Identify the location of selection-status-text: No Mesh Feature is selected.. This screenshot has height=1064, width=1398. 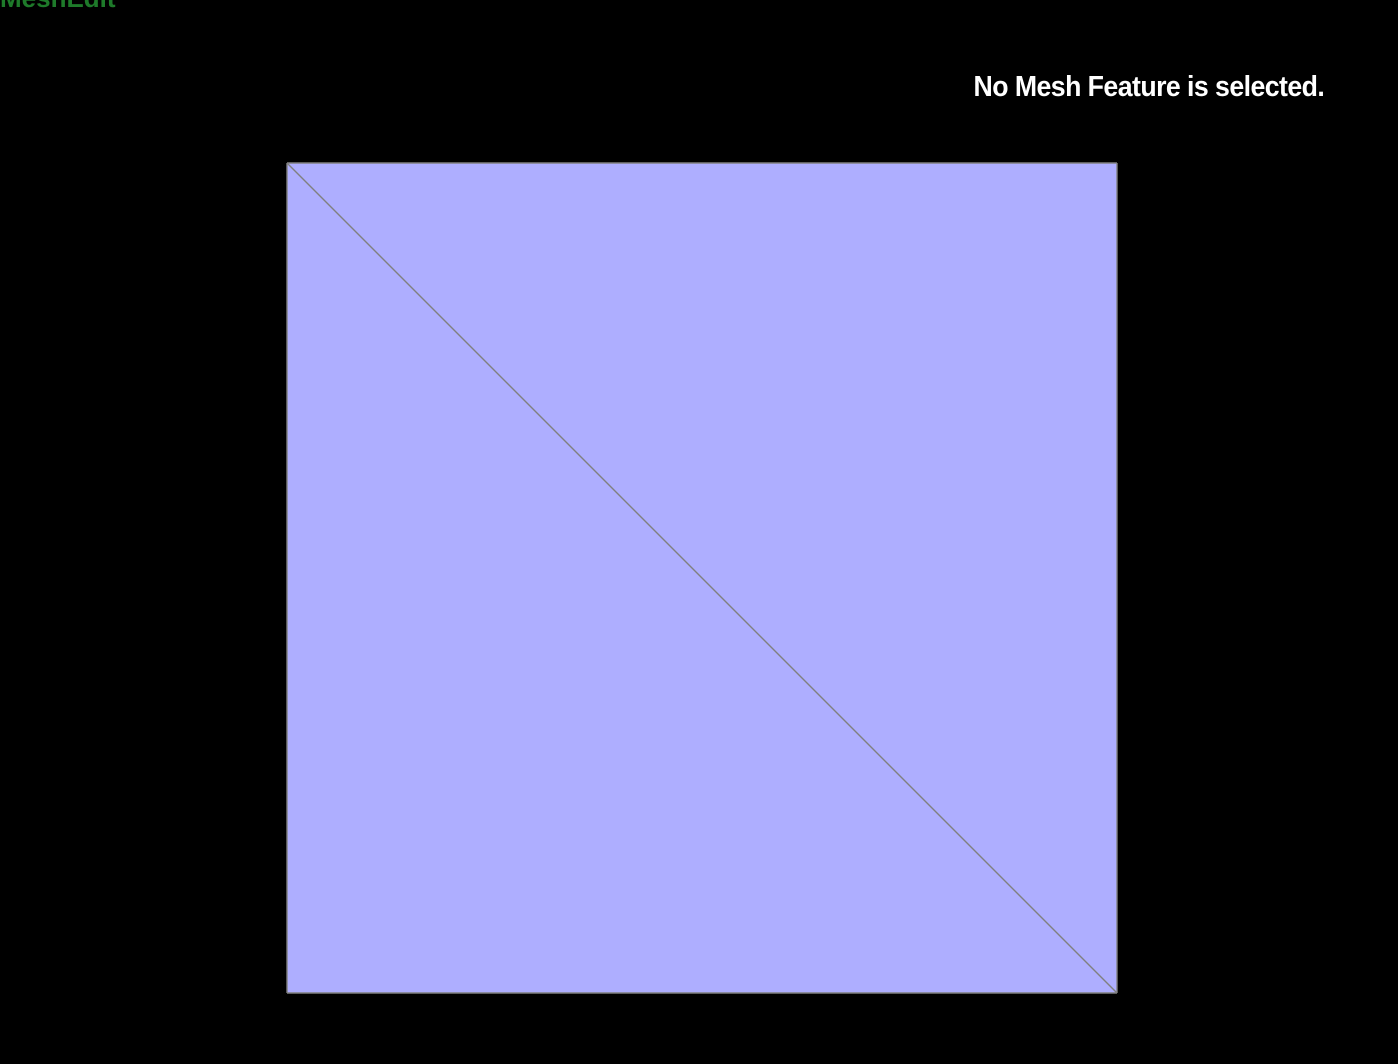
(1148, 87).